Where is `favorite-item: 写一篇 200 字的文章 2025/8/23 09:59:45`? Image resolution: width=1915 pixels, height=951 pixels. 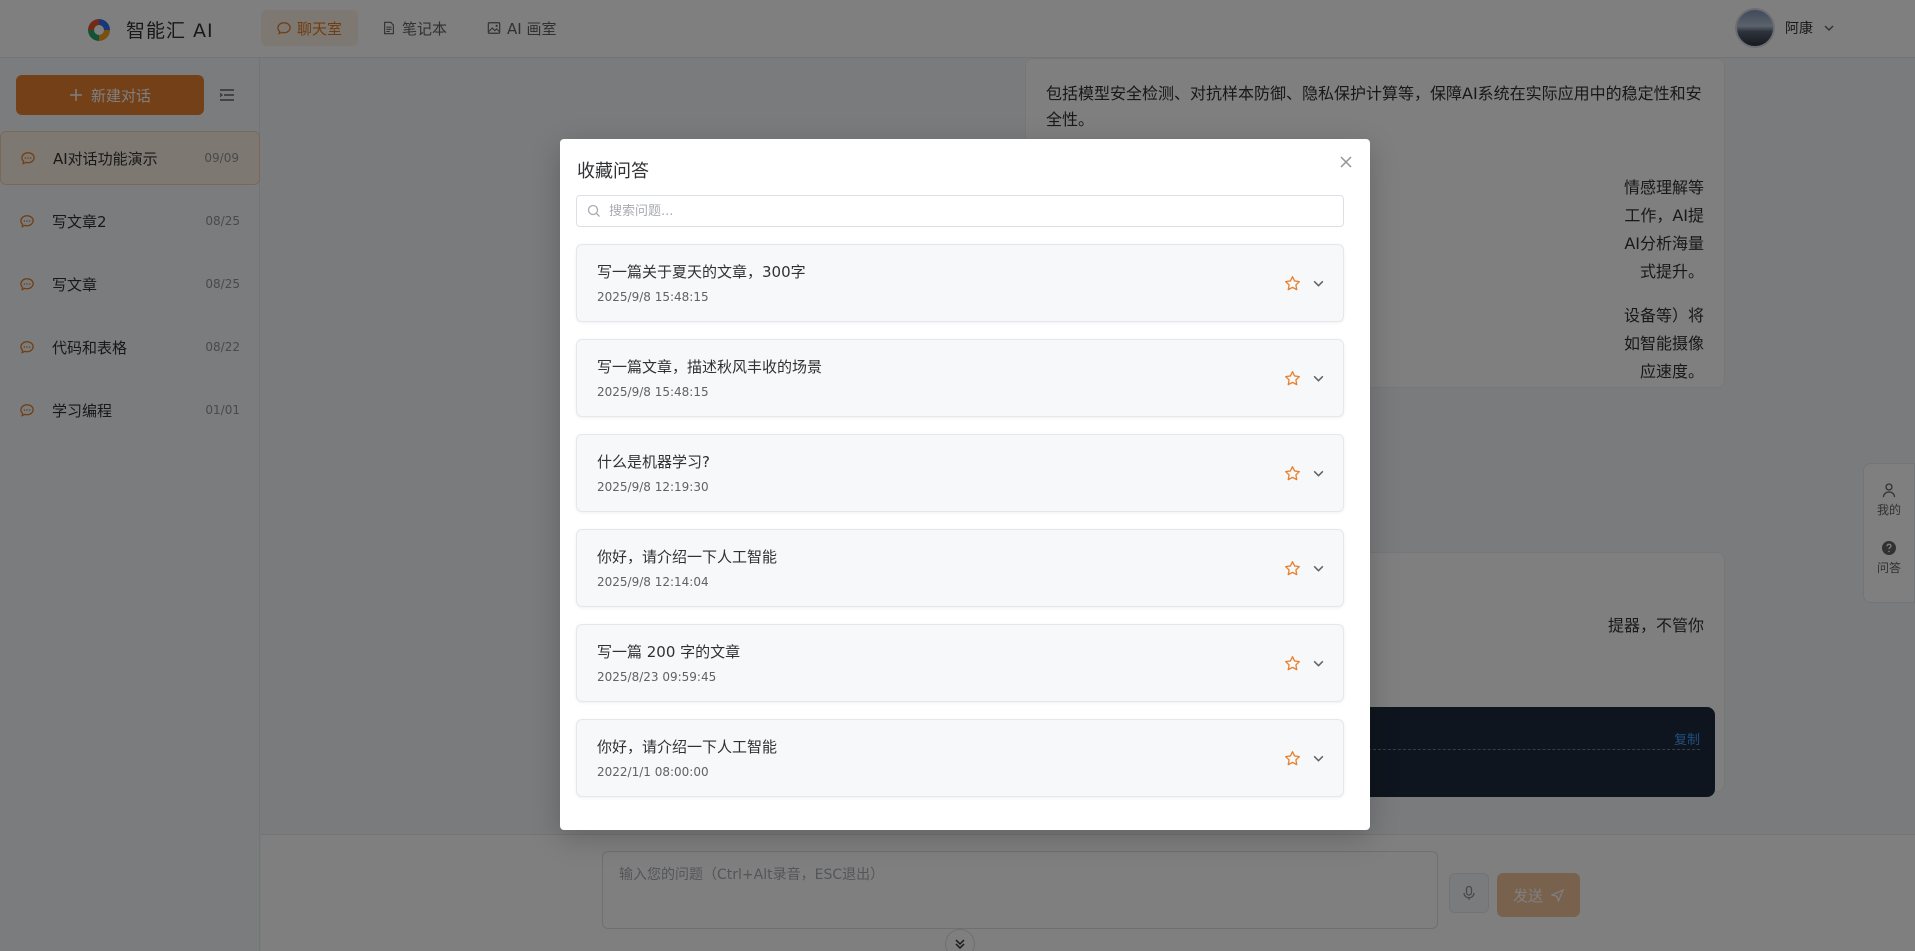 favorite-item: 写一篇 200 字的文章 2025/8/23 09:59:45 is located at coordinates (960, 663).